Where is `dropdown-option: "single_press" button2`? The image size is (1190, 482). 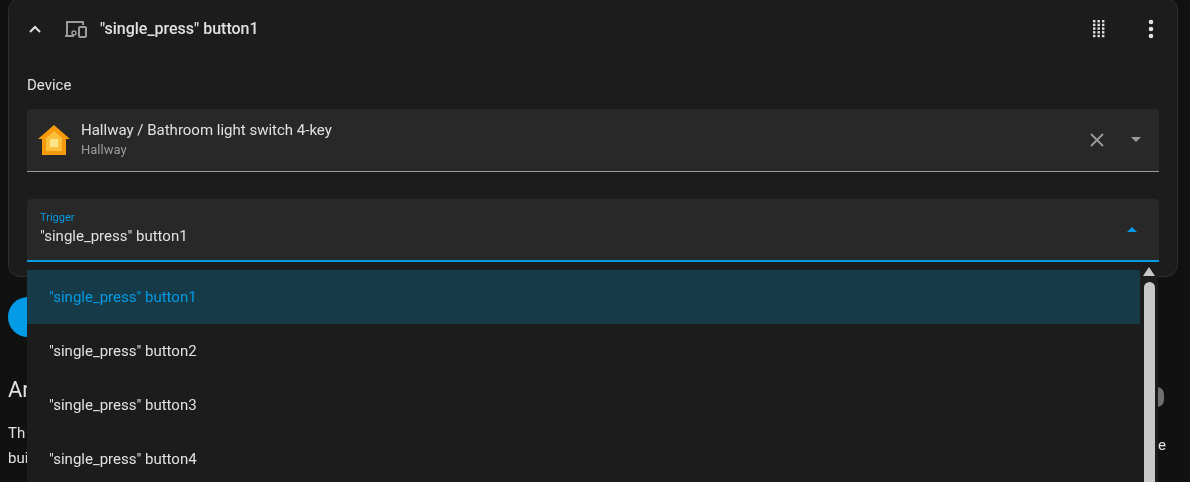 dropdown-option: "single_press" button2 is located at coordinates (583, 351).